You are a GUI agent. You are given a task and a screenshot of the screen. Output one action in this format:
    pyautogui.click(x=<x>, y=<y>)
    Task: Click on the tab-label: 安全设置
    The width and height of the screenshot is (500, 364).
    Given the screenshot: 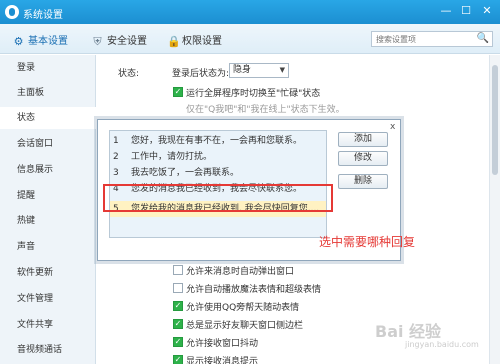 What is the action you would take?
    pyautogui.click(x=127, y=41)
    